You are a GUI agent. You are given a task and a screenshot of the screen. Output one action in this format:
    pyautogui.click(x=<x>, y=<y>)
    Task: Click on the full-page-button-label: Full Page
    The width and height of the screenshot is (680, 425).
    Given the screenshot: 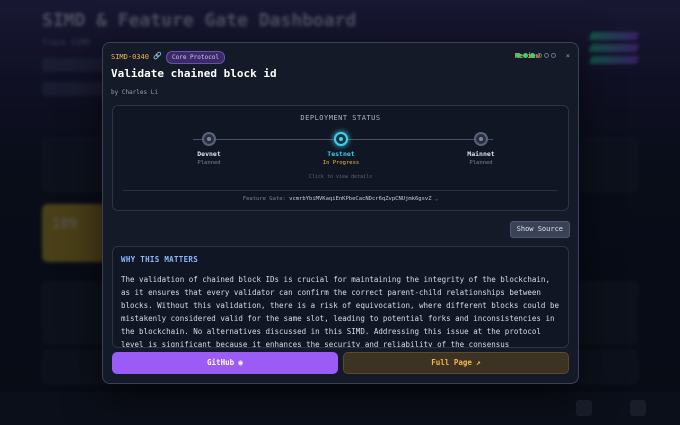 What is the action you would take?
    pyautogui.click(x=451, y=362)
    